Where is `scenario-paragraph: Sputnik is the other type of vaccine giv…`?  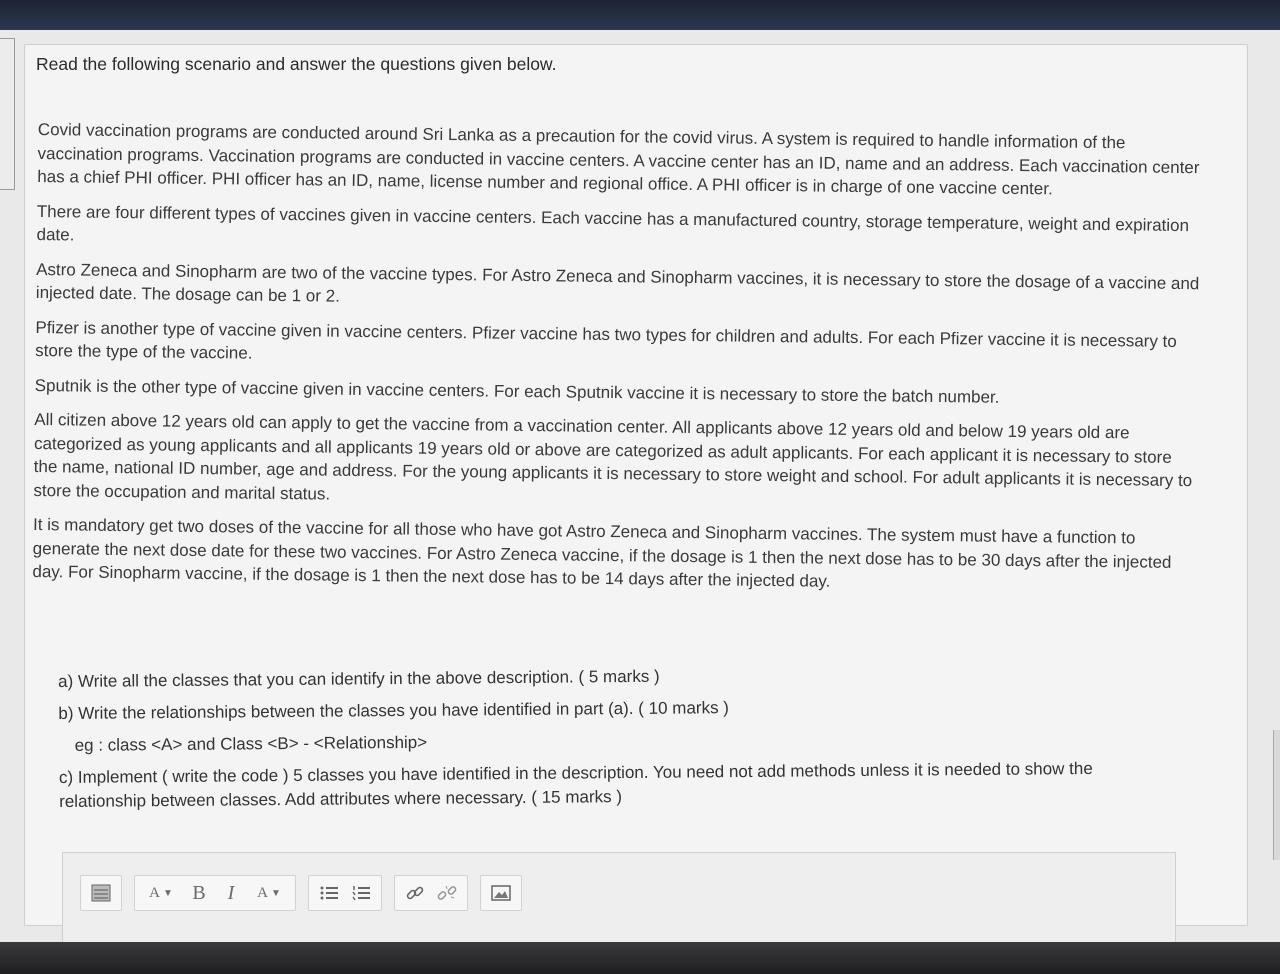
scenario-paragraph: Sputnik is the other type of vaccine giv… is located at coordinates (517, 391).